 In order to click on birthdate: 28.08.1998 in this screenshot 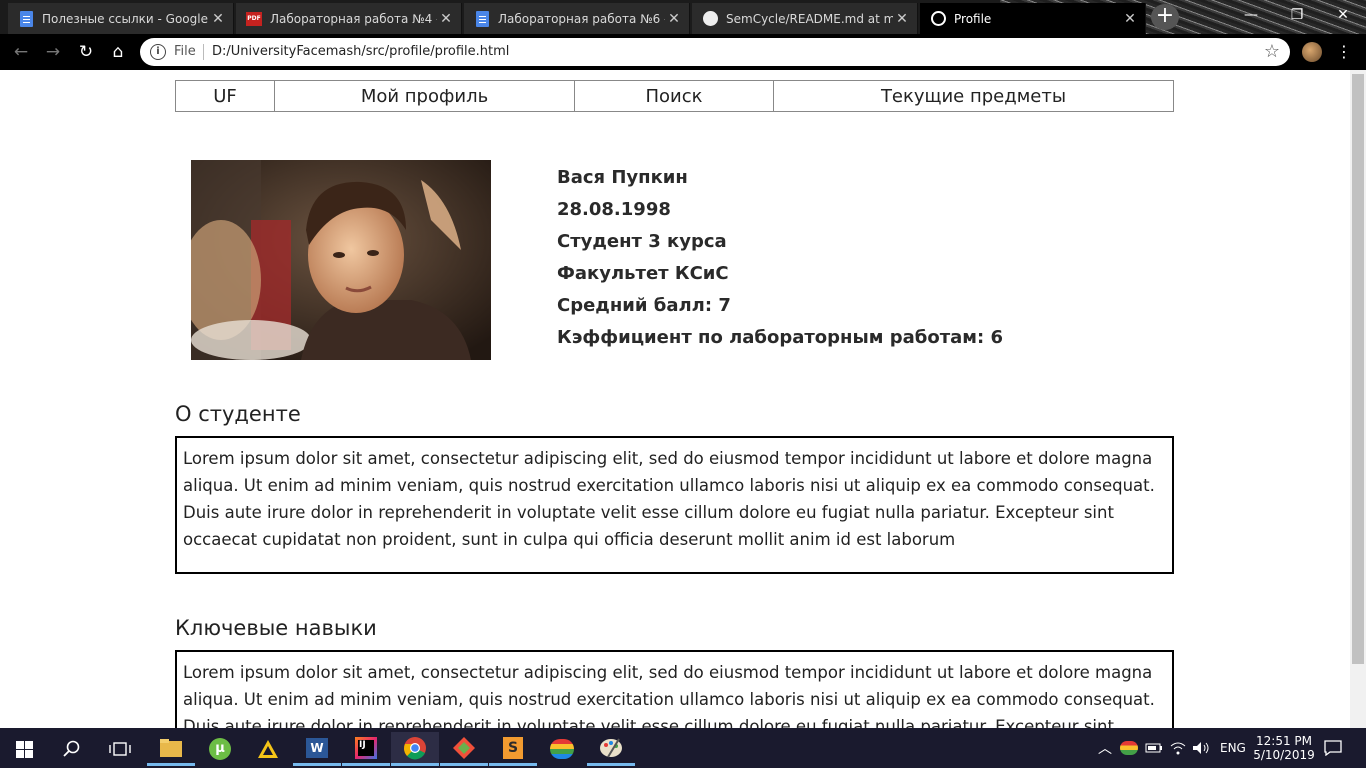, I will do `click(614, 209)`.